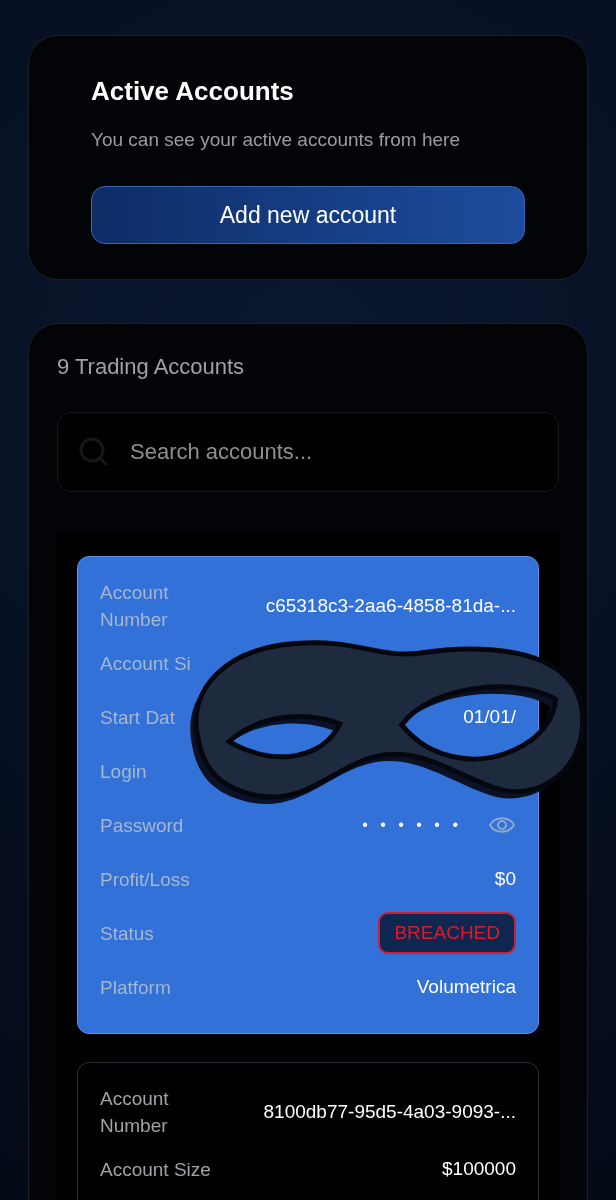  What do you see at coordinates (142, 825) in the screenshot?
I see `field-label: Password` at bounding box center [142, 825].